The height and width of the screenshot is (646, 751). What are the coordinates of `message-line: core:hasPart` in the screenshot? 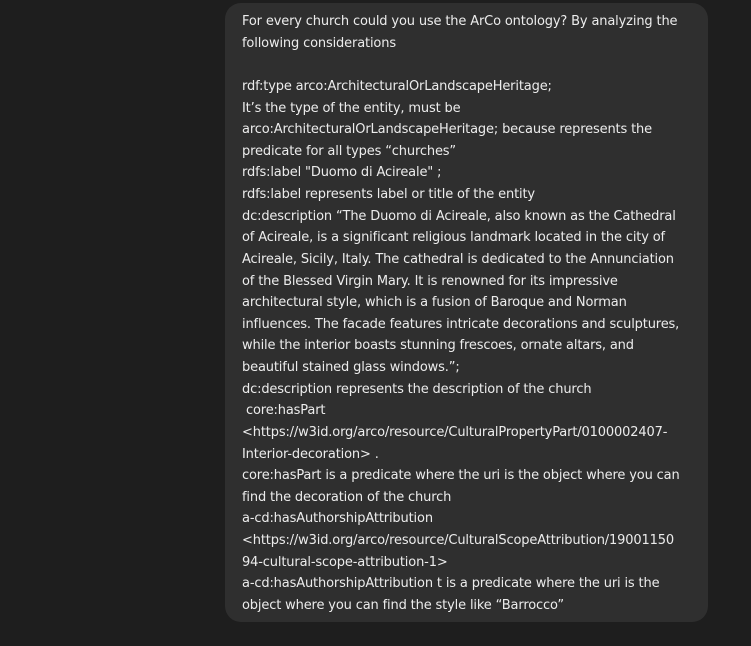 It's located at (284, 411).